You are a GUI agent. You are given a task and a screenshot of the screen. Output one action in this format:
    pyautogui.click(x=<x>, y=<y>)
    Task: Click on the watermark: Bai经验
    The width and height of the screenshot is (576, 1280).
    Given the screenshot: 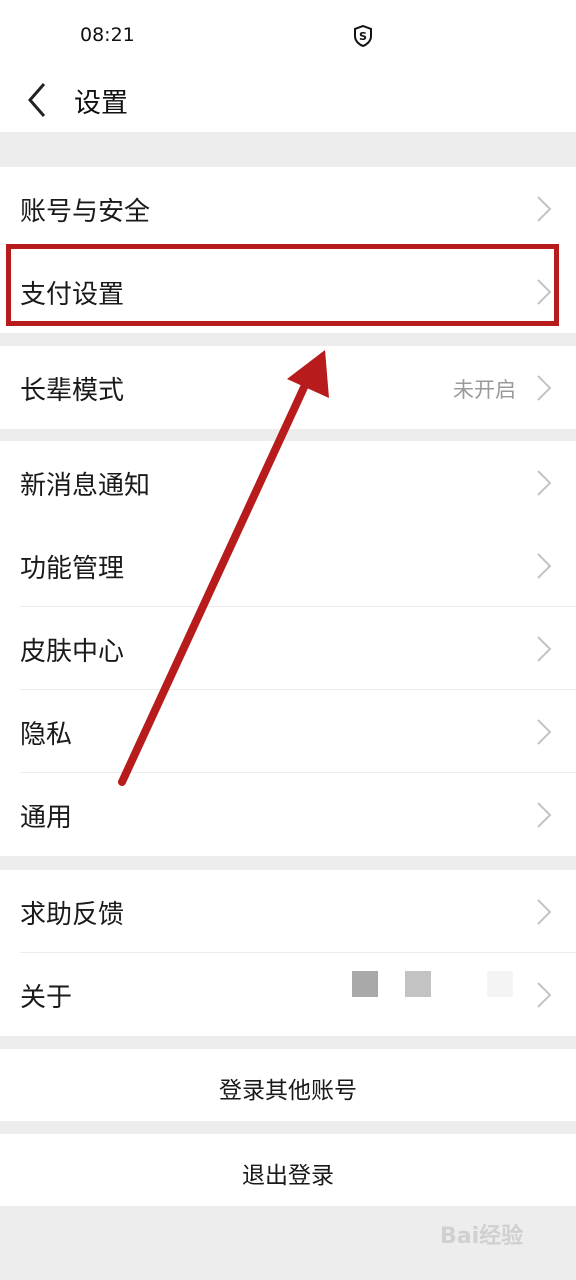 What is the action you would take?
    pyautogui.click(x=482, y=1236)
    